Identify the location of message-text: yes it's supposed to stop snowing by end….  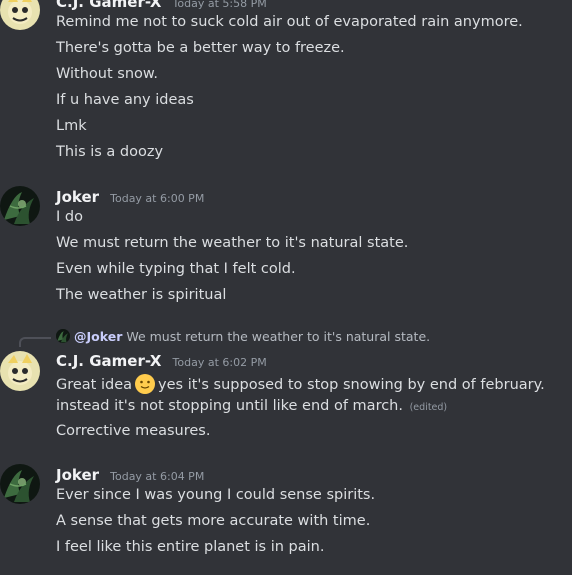
(351, 385).